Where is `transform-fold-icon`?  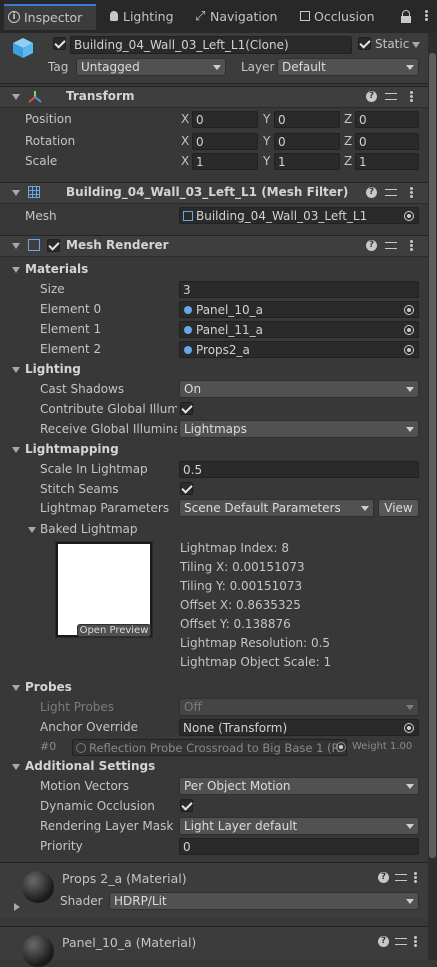 transform-fold-icon is located at coordinates (16, 97).